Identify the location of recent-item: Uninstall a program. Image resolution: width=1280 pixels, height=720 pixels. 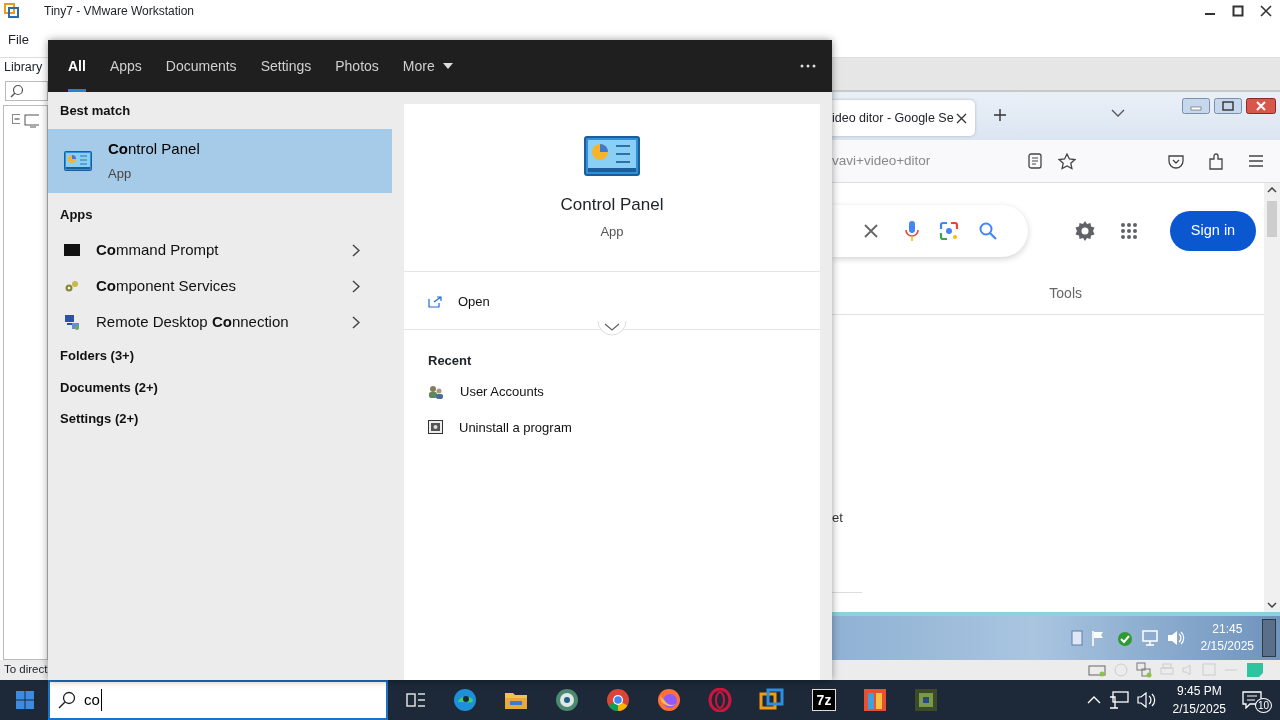
(624, 427).